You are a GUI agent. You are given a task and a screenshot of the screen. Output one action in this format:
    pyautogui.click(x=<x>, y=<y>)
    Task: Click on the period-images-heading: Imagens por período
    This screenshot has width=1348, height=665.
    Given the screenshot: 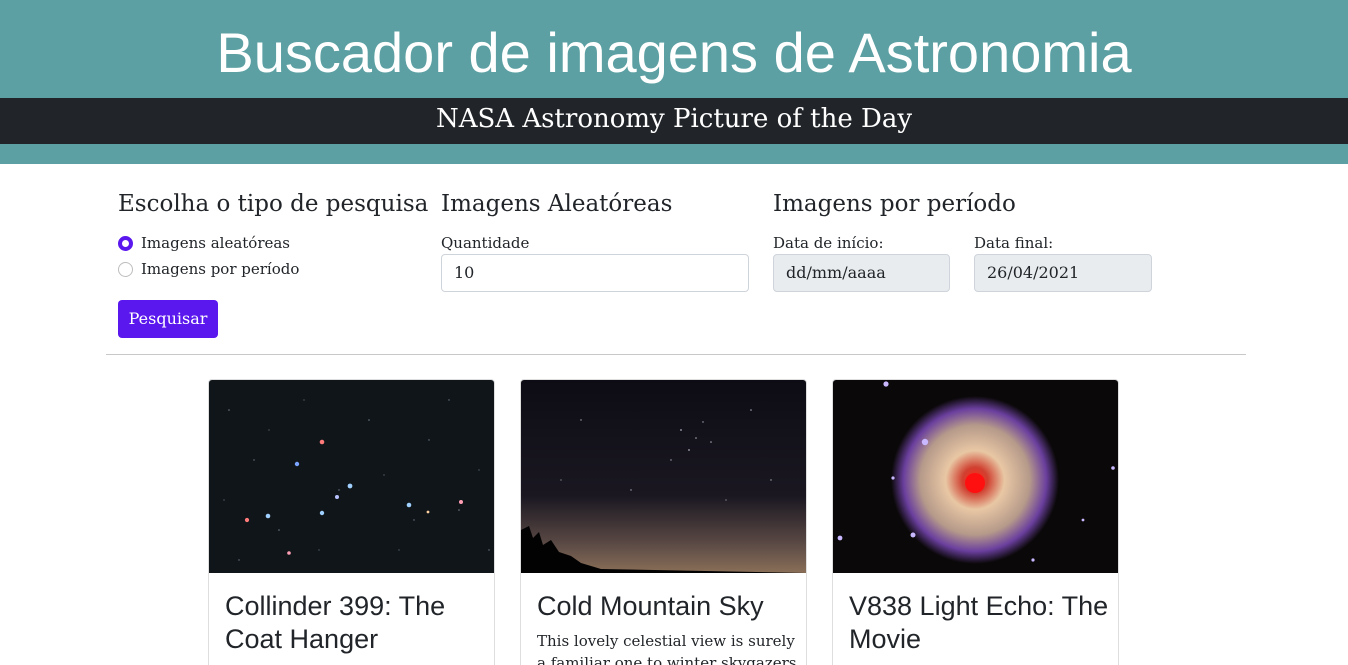 What is the action you would take?
    pyautogui.click(x=894, y=204)
    